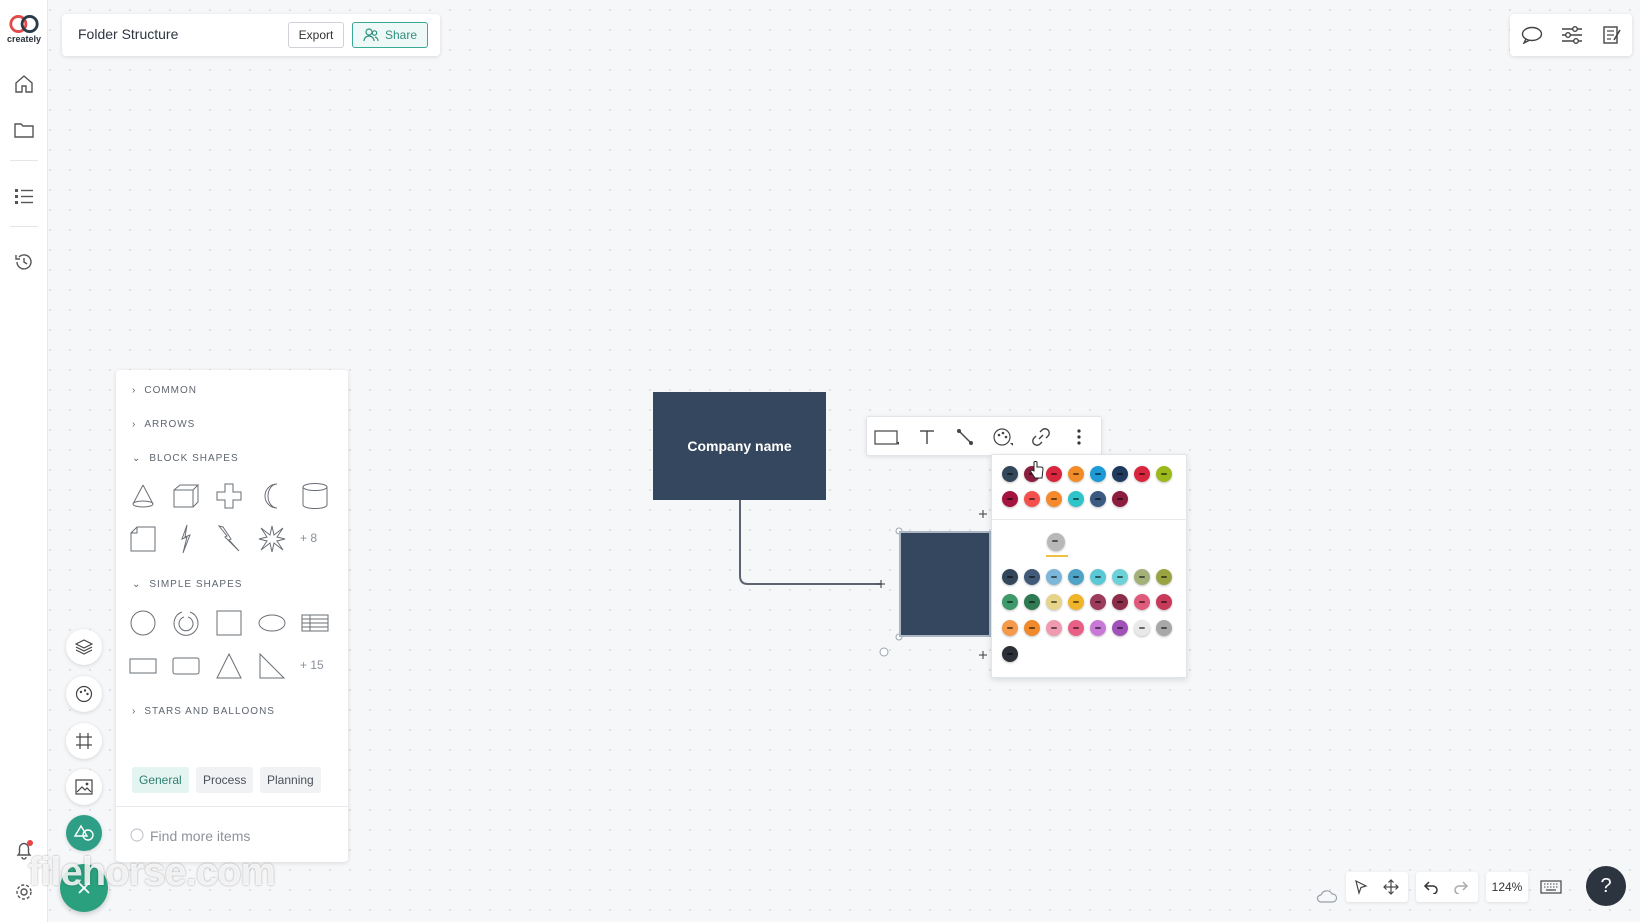 Image resolution: width=1640 pixels, height=922 pixels. Describe the element at coordinates (739, 446) in the screenshot. I see `company-name-shape: Company name` at that location.